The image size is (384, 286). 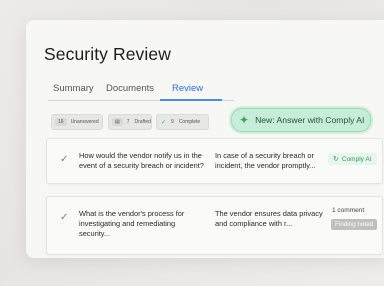 I want to click on drafted-count: 7, so click(x=128, y=122).